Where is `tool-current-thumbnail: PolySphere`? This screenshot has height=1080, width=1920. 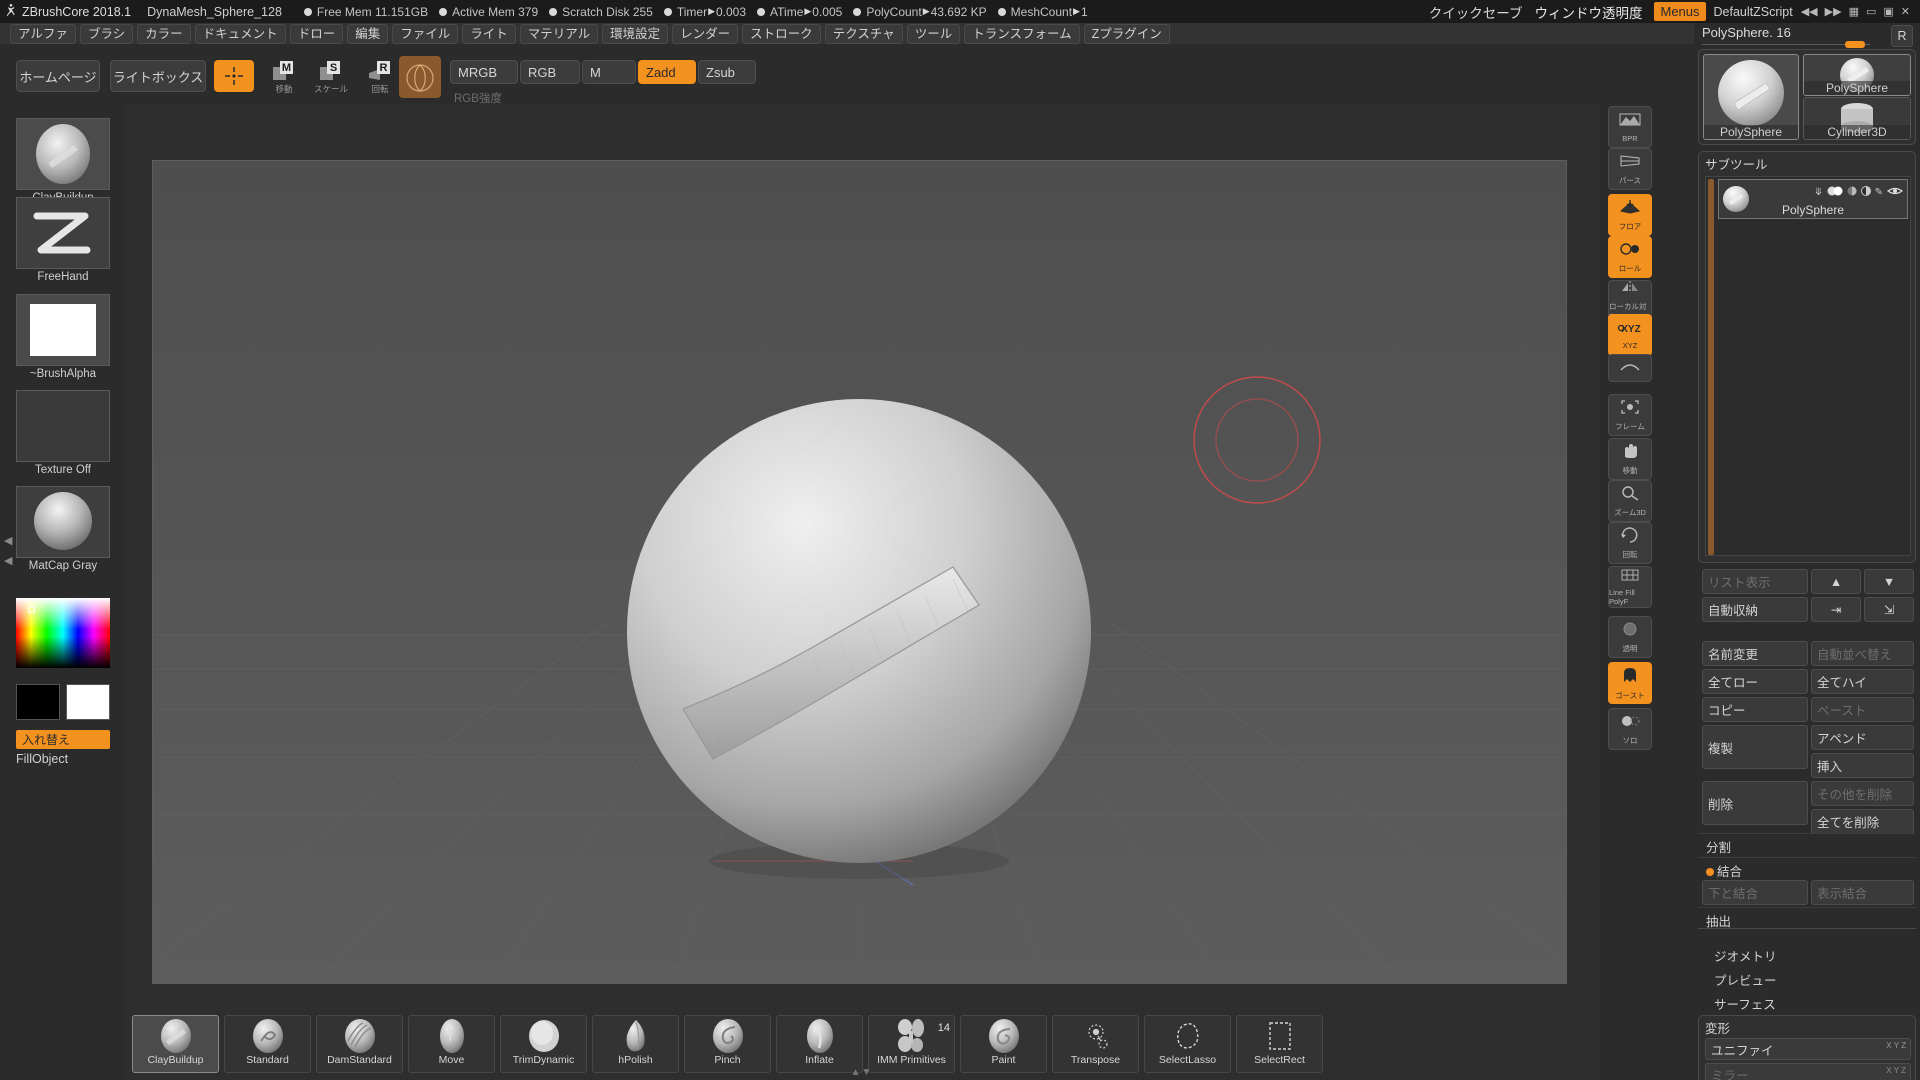
tool-current-thumbnail: PolySphere is located at coordinates (1751, 97).